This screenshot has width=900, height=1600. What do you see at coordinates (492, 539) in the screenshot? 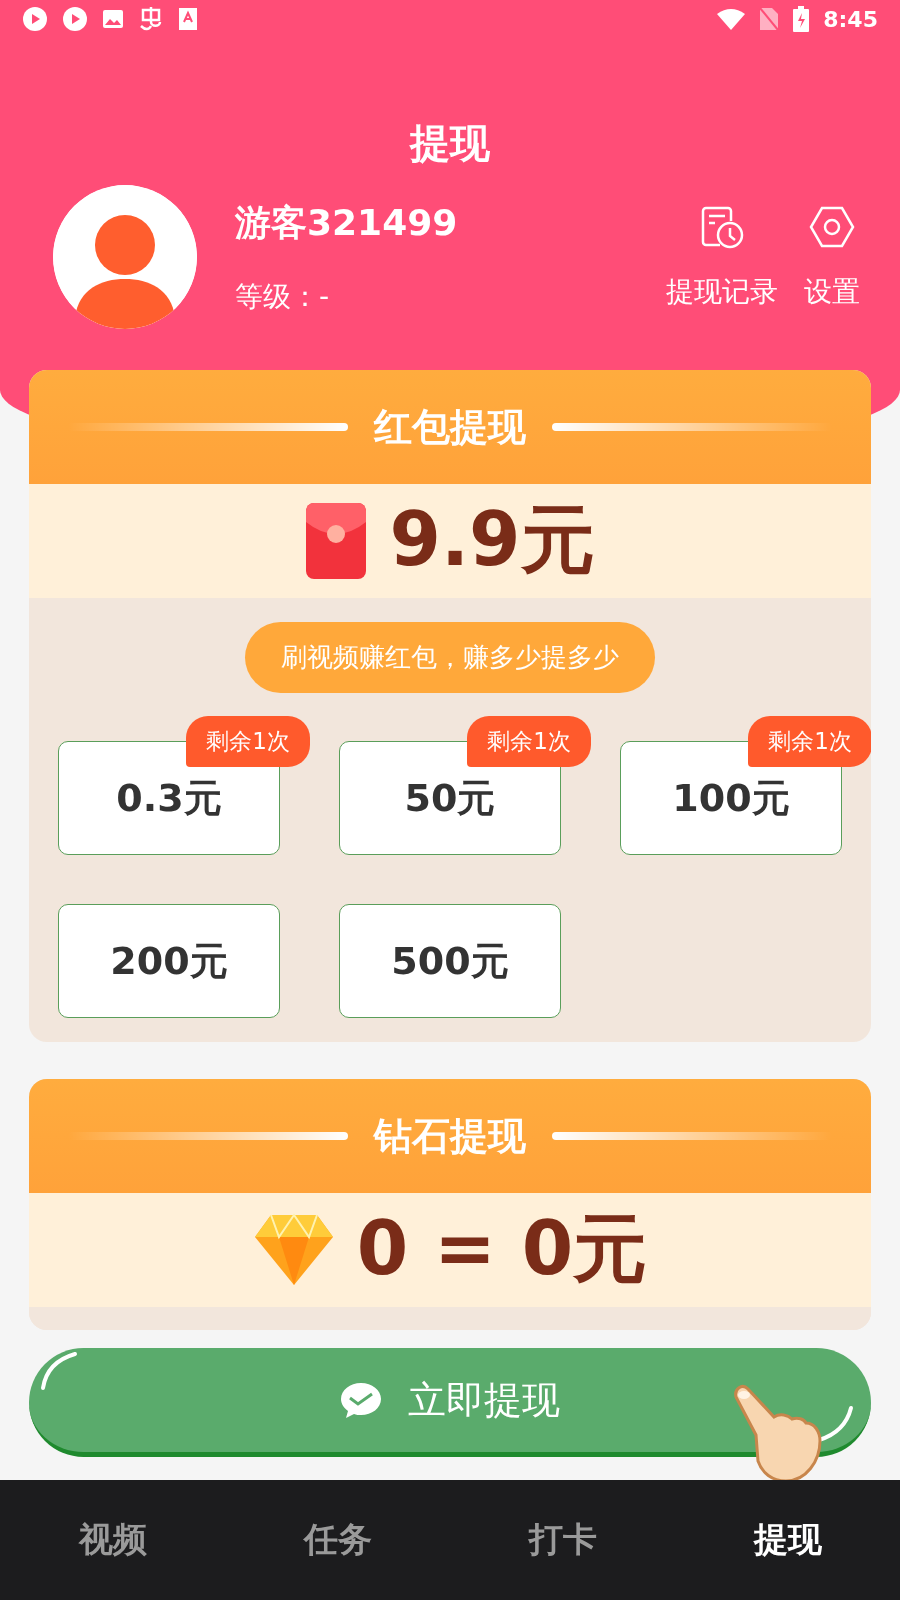
I see `balance-amount: 9.9元` at bounding box center [492, 539].